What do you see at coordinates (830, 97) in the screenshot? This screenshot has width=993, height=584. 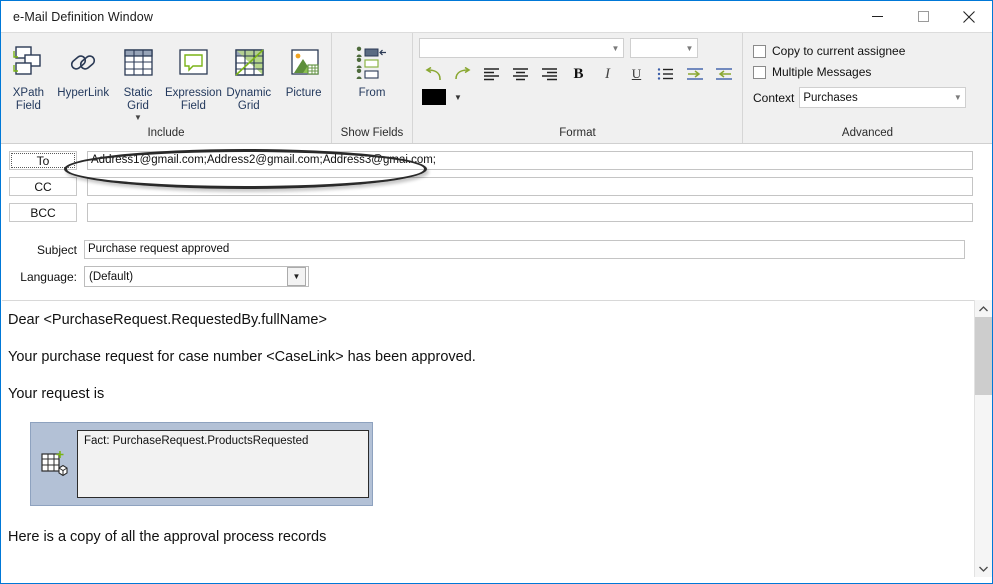 I see `context-value: Purchases` at bounding box center [830, 97].